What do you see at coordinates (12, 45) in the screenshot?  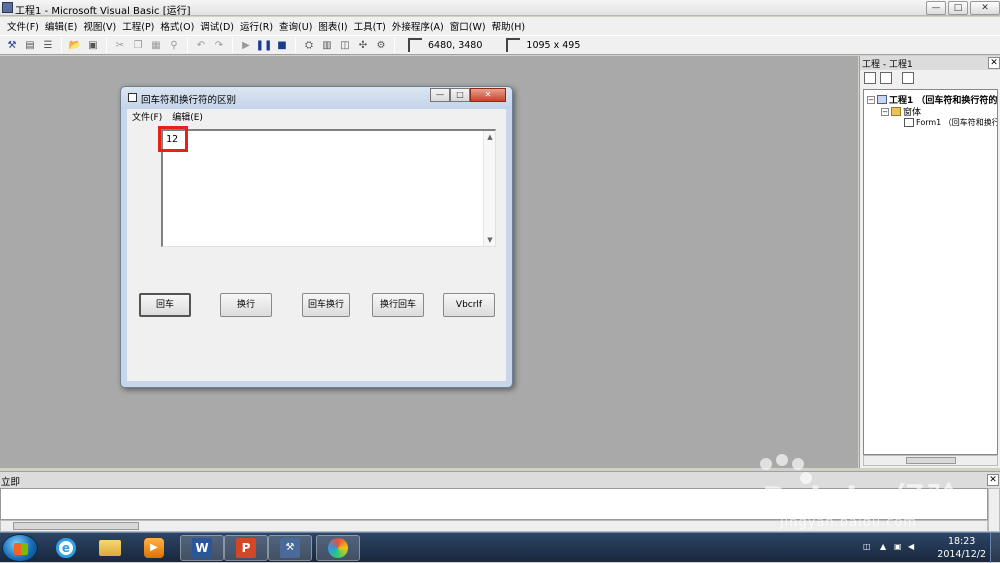 I see `add-project-icon: ⚒` at bounding box center [12, 45].